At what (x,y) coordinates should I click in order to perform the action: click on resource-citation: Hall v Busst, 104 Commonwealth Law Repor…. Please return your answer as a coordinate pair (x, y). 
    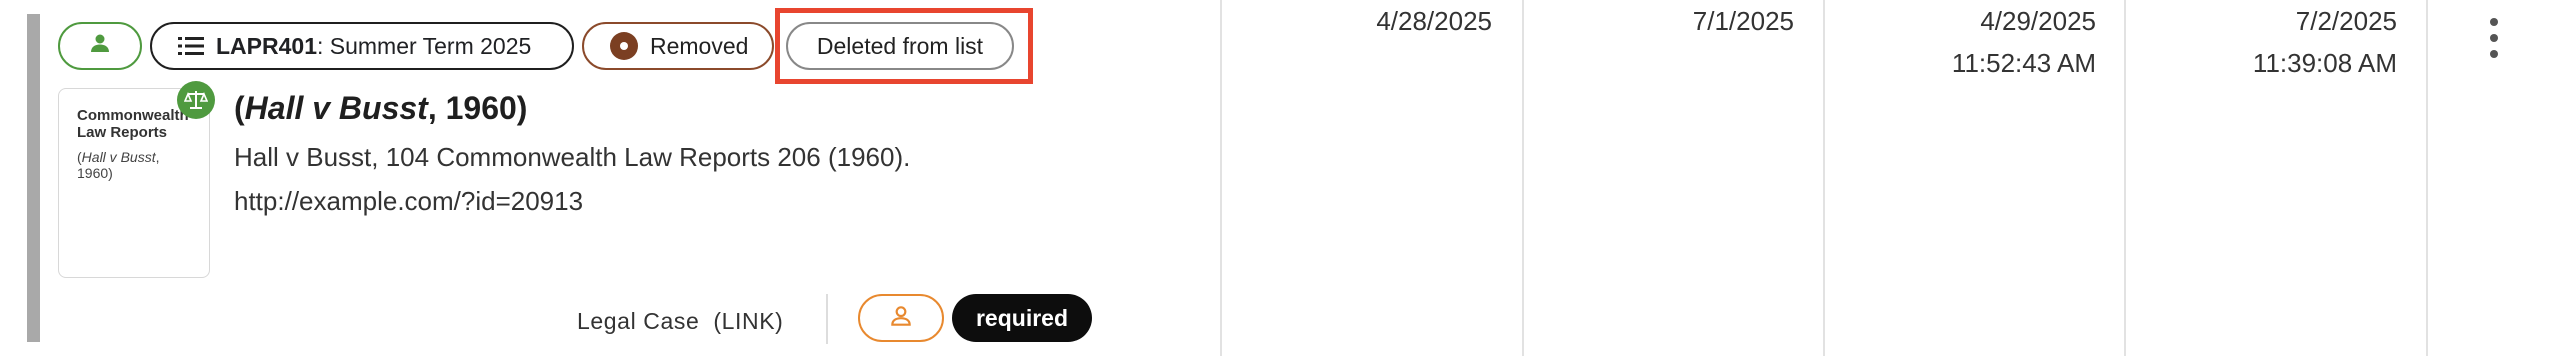
    Looking at the image, I should click on (572, 157).